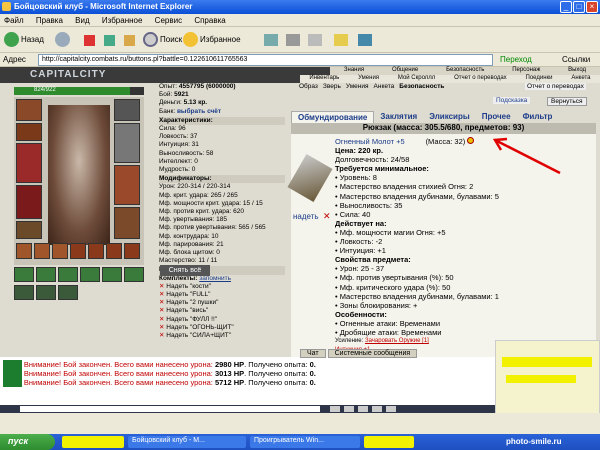 The width and height of the screenshot is (600, 450). Describe the element at coordinates (332, 86) in the screenshot. I see `link-pet: Зверь` at that location.